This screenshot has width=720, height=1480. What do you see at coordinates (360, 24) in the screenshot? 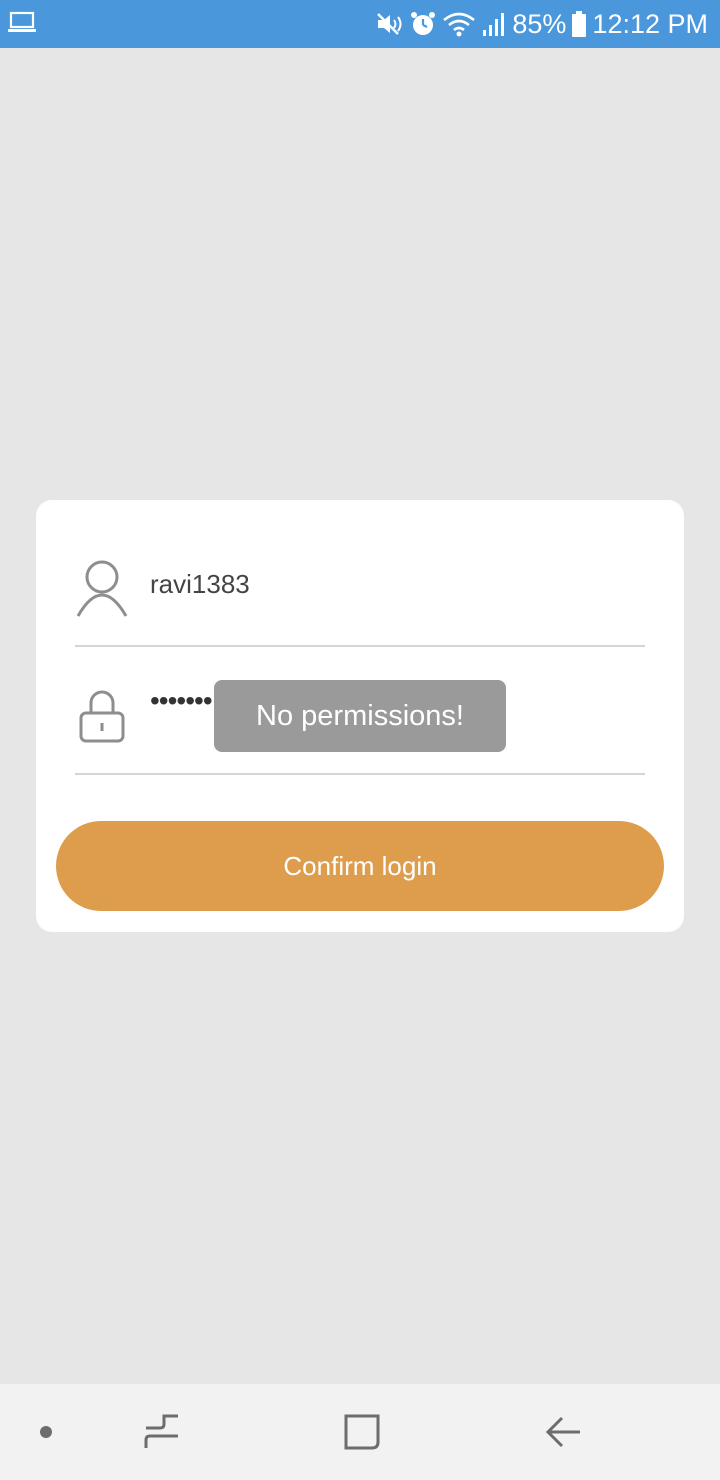
I see `status-bar: 85% 12:12 PM` at bounding box center [360, 24].